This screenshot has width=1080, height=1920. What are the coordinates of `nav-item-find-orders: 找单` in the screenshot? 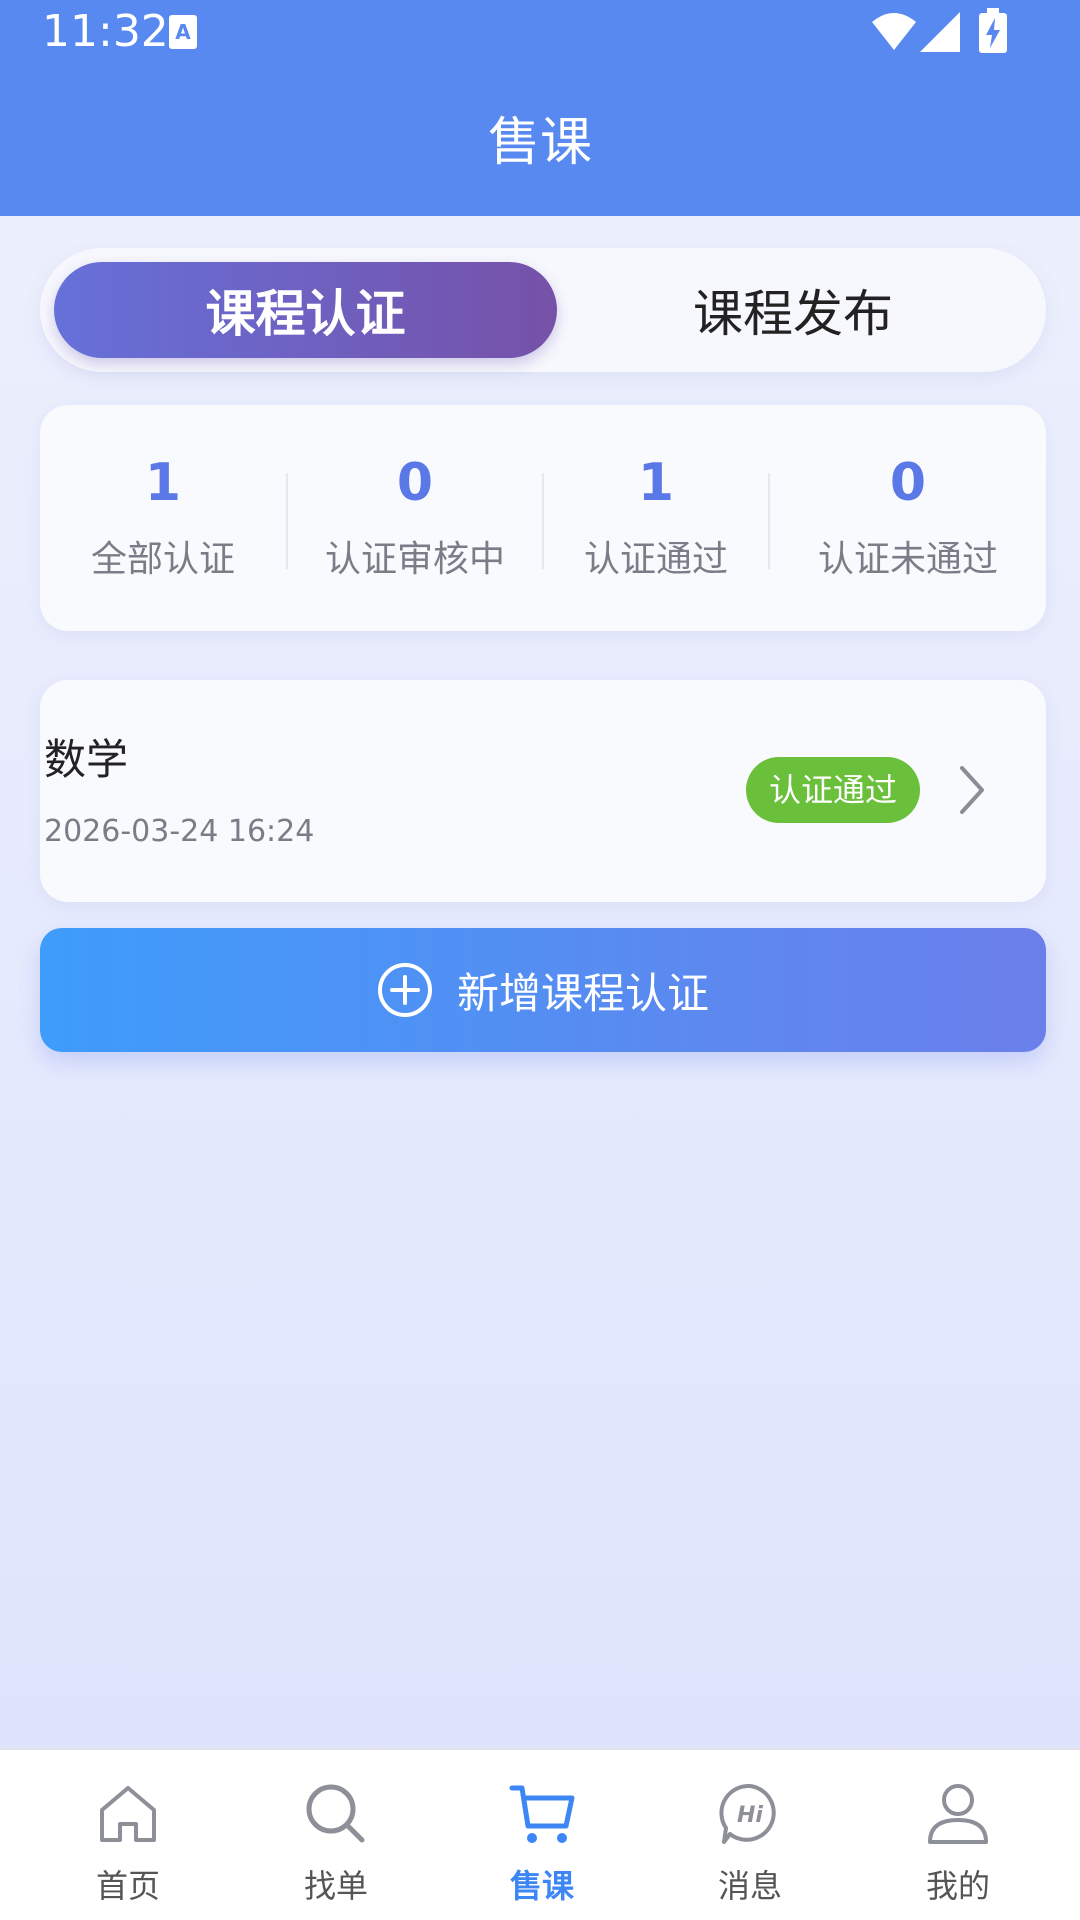 It's located at (336, 1835).